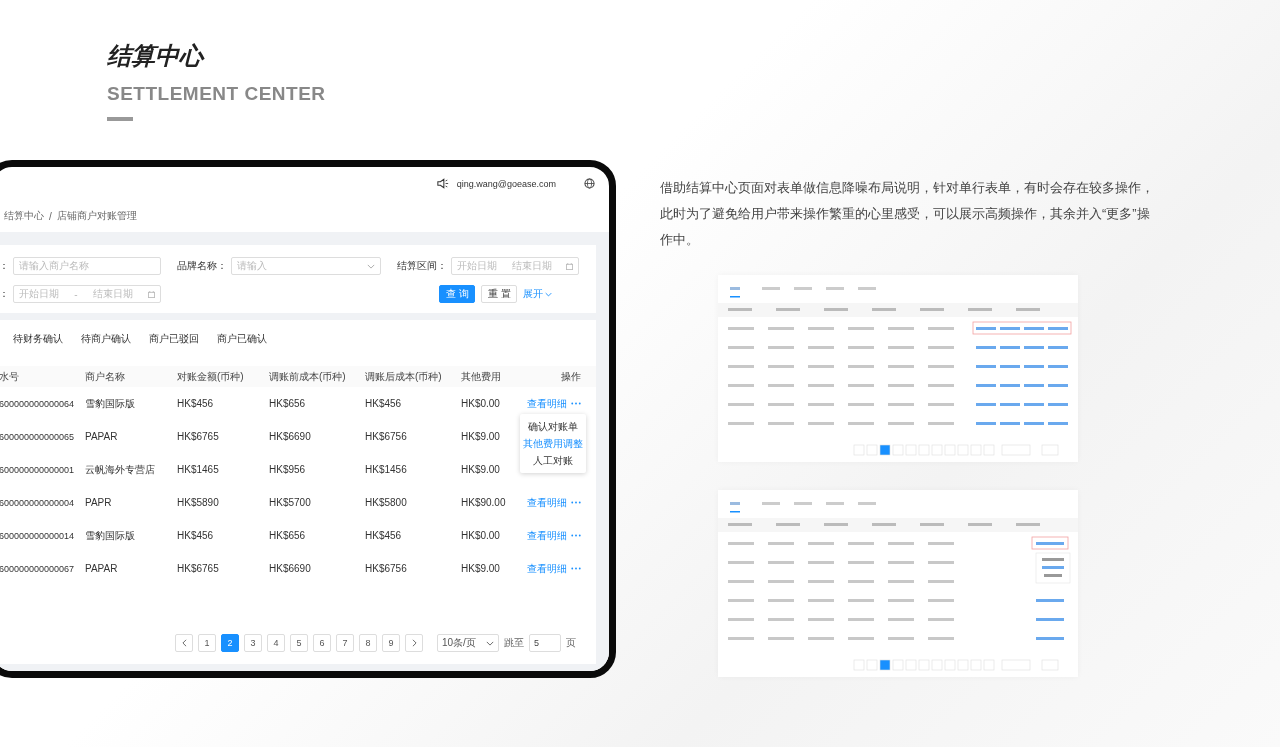 This screenshot has width=1280, height=747. I want to click on table-cell-text: 600000000000014, so click(38, 535).